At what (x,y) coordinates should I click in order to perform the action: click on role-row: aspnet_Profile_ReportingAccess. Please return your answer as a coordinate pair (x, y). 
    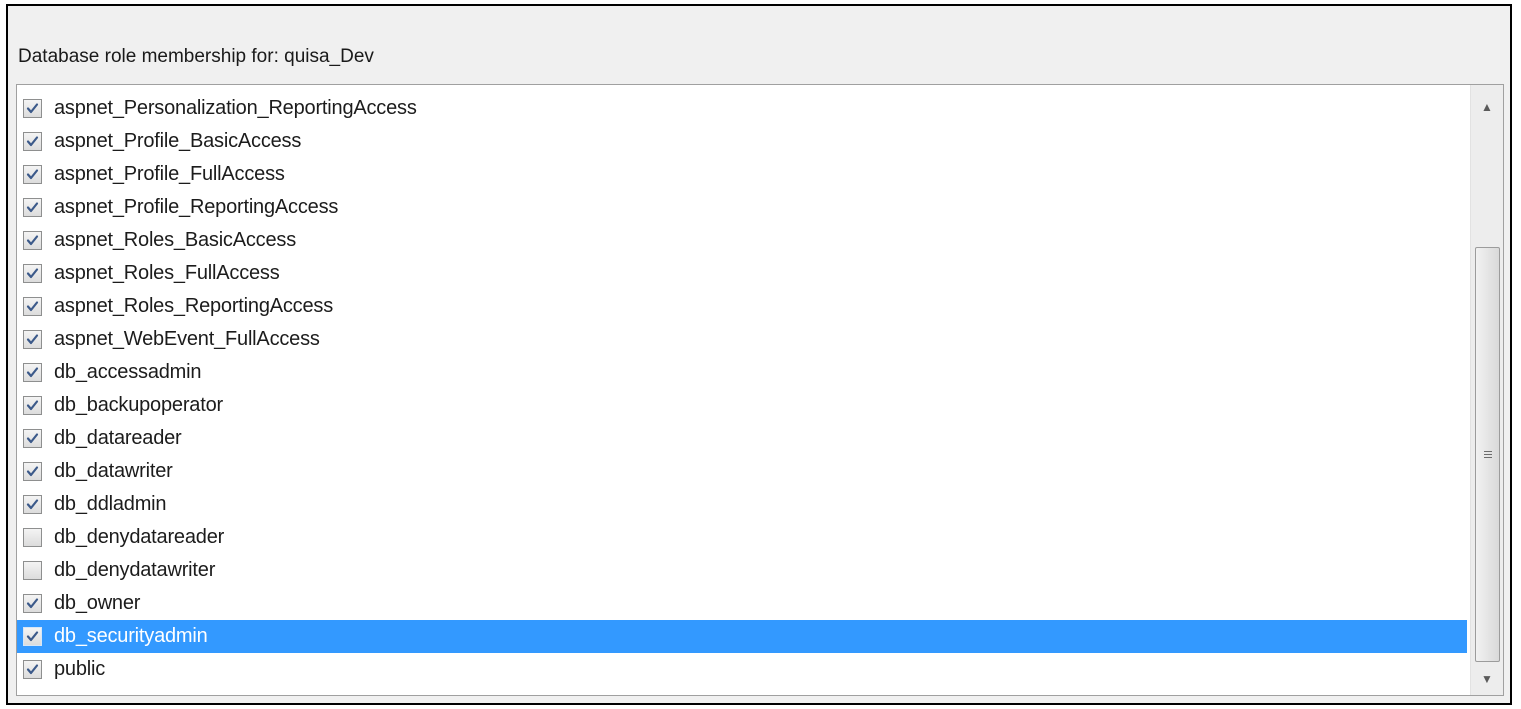
    Looking at the image, I should click on (742, 207).